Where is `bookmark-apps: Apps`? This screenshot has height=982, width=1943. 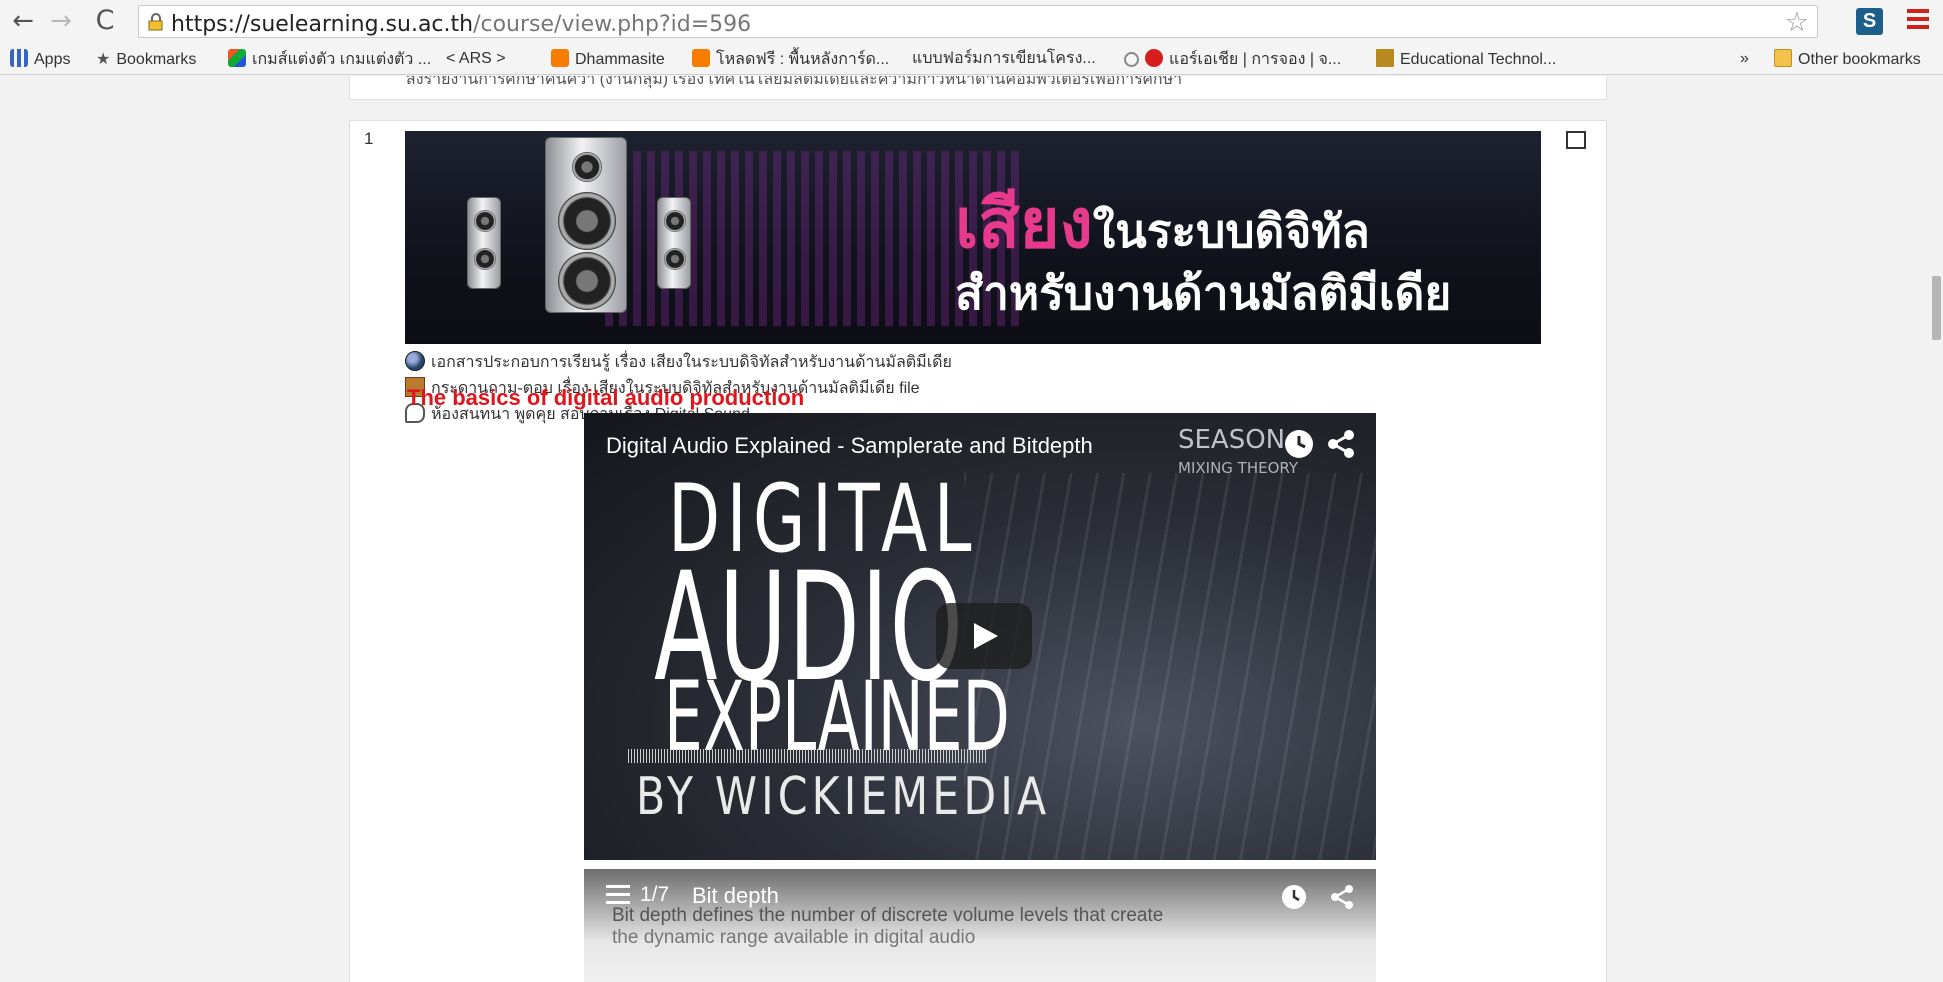 bookmark-apps: Apps is located at coordinates (40, 59).